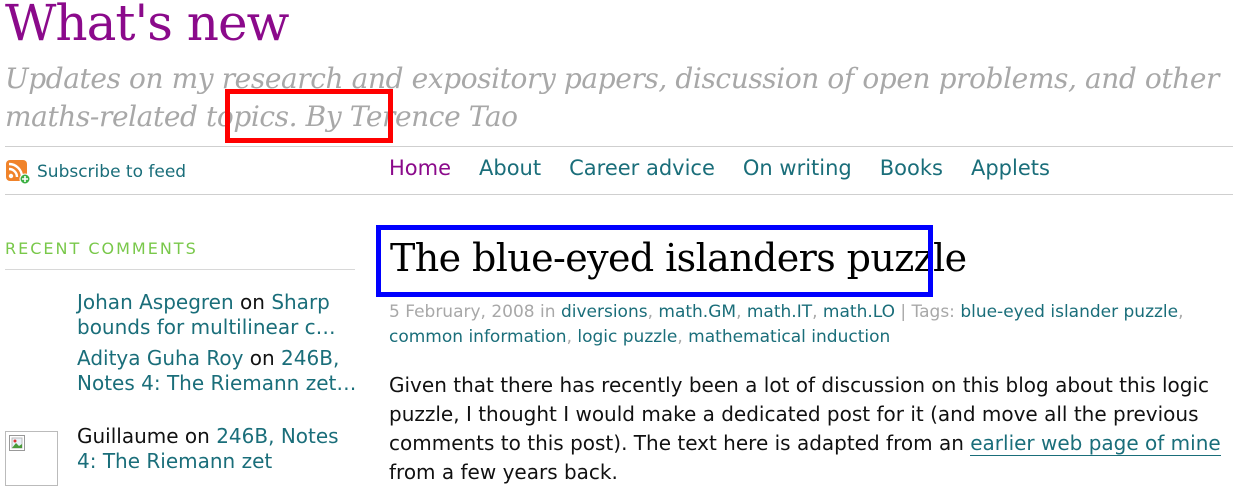 The width and height of the screenshot is (1233, 488). I want to click on recent-comments-heading: RECENT COMMENTS, so click(101, 248).